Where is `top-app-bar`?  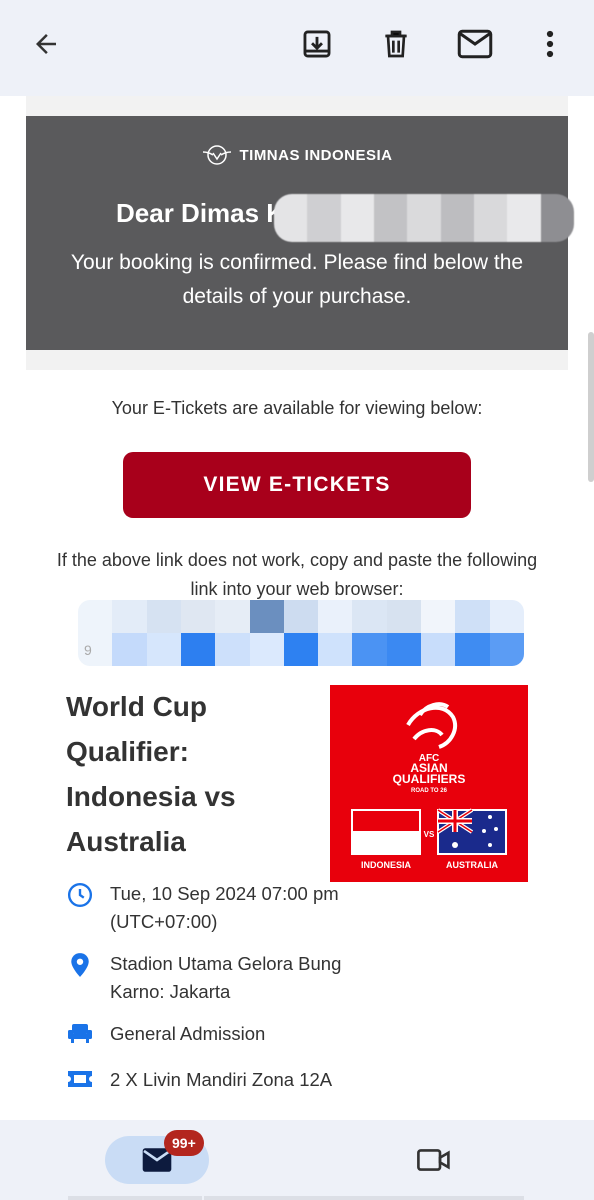
top-app-bar is located at coordinates (297, 48).